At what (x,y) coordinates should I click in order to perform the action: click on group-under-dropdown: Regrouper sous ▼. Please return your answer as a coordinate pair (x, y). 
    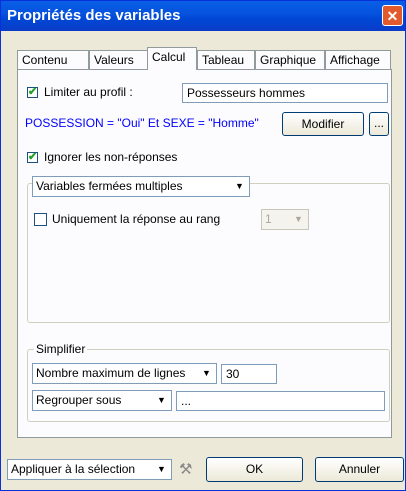
    Looking at the image, I should click on (102, 400).